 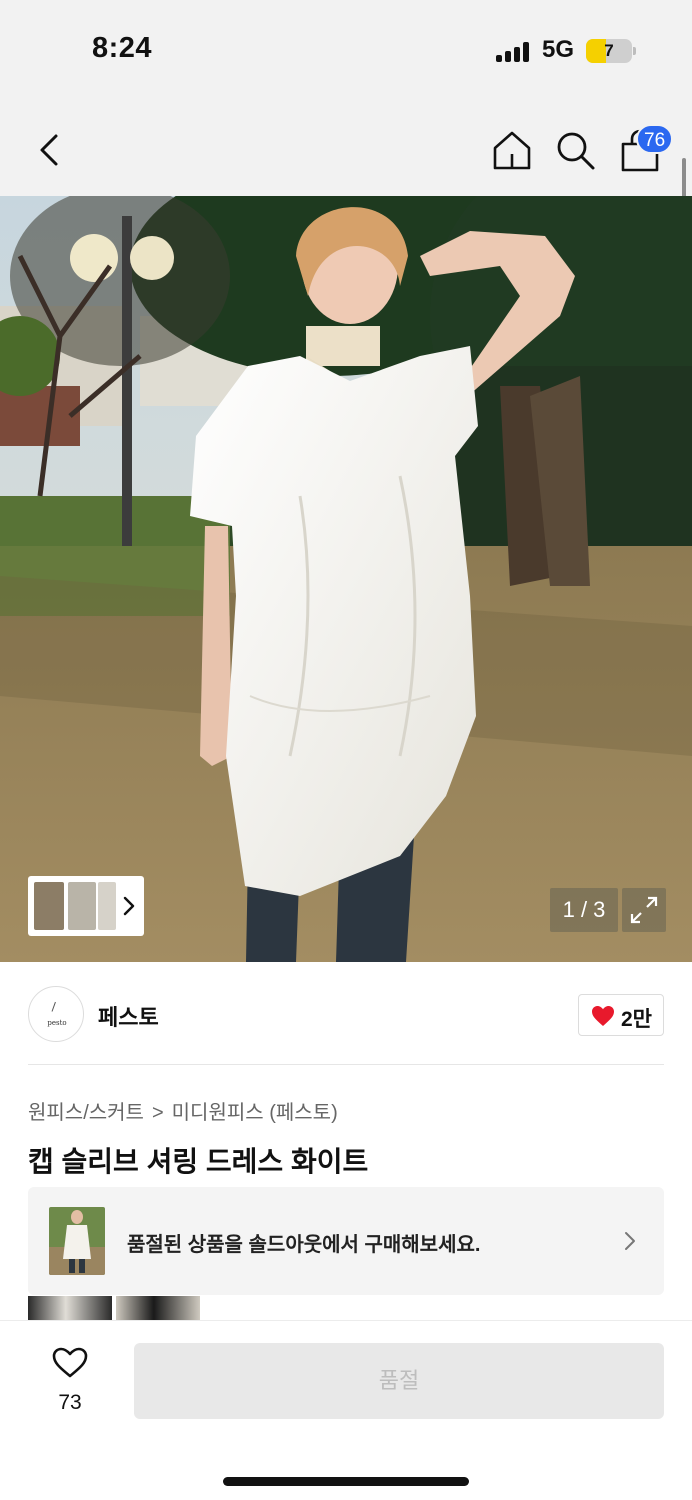 What do you see at coordinates (636, 1019) in the screenshot?
I see `brand-like-count: 2만` at bounding box center [636, 1019].